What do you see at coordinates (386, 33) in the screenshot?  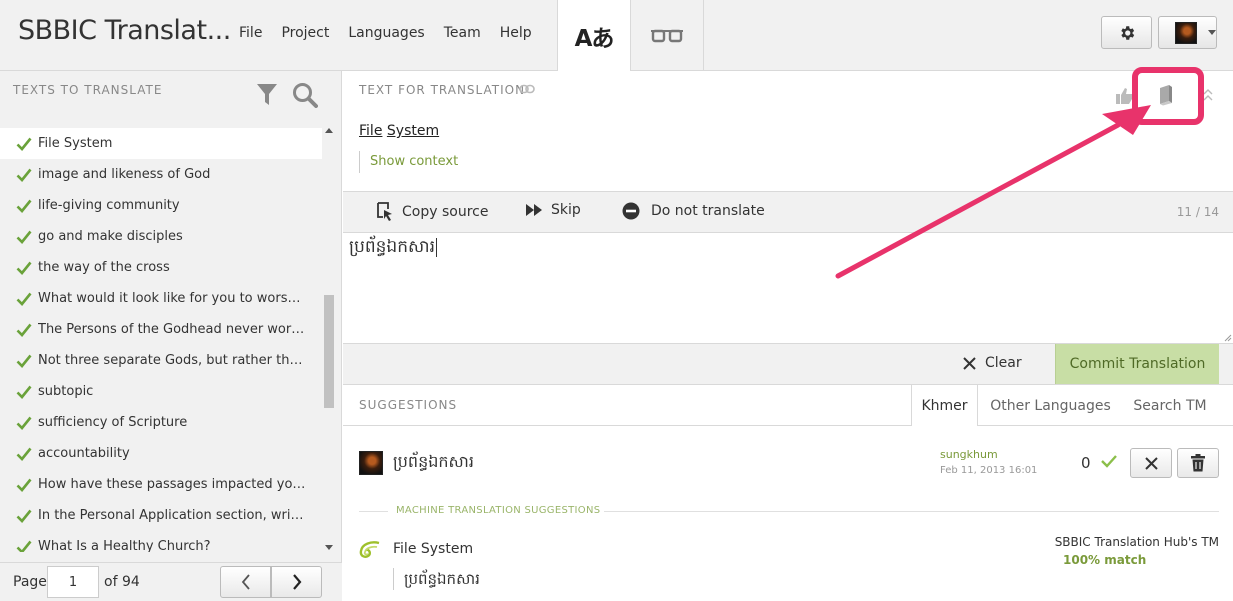 I see `menu-languages: Languages` at bounding box center [386, 33].